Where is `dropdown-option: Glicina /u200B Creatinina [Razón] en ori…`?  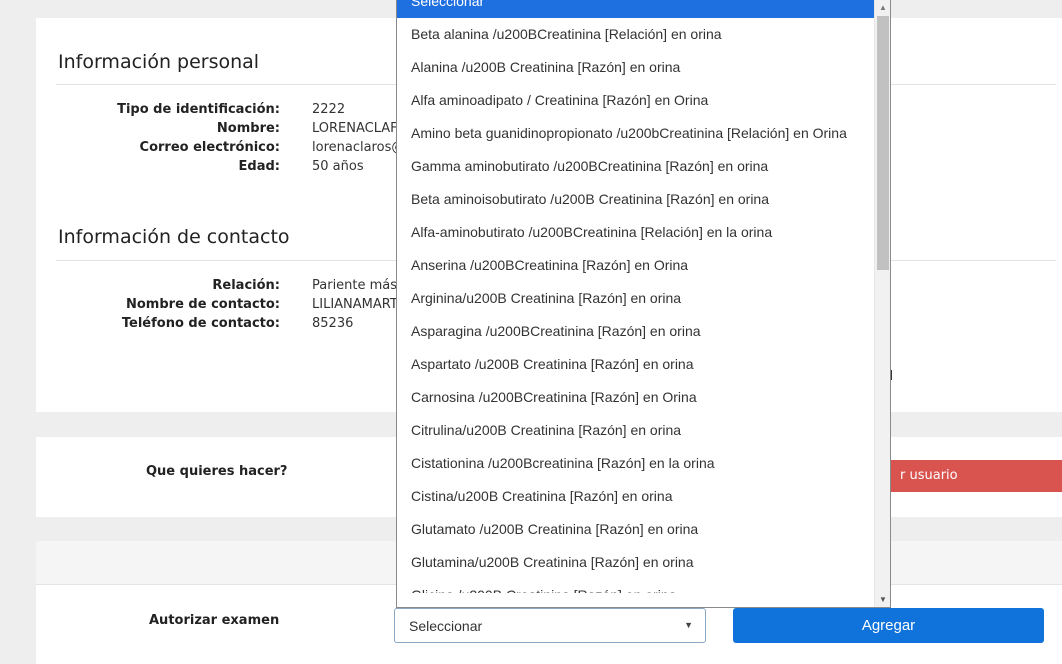 dropdown-option: Glicina /u200B Creatinina [Razón] en ori… is located at coordinates (636, 586).